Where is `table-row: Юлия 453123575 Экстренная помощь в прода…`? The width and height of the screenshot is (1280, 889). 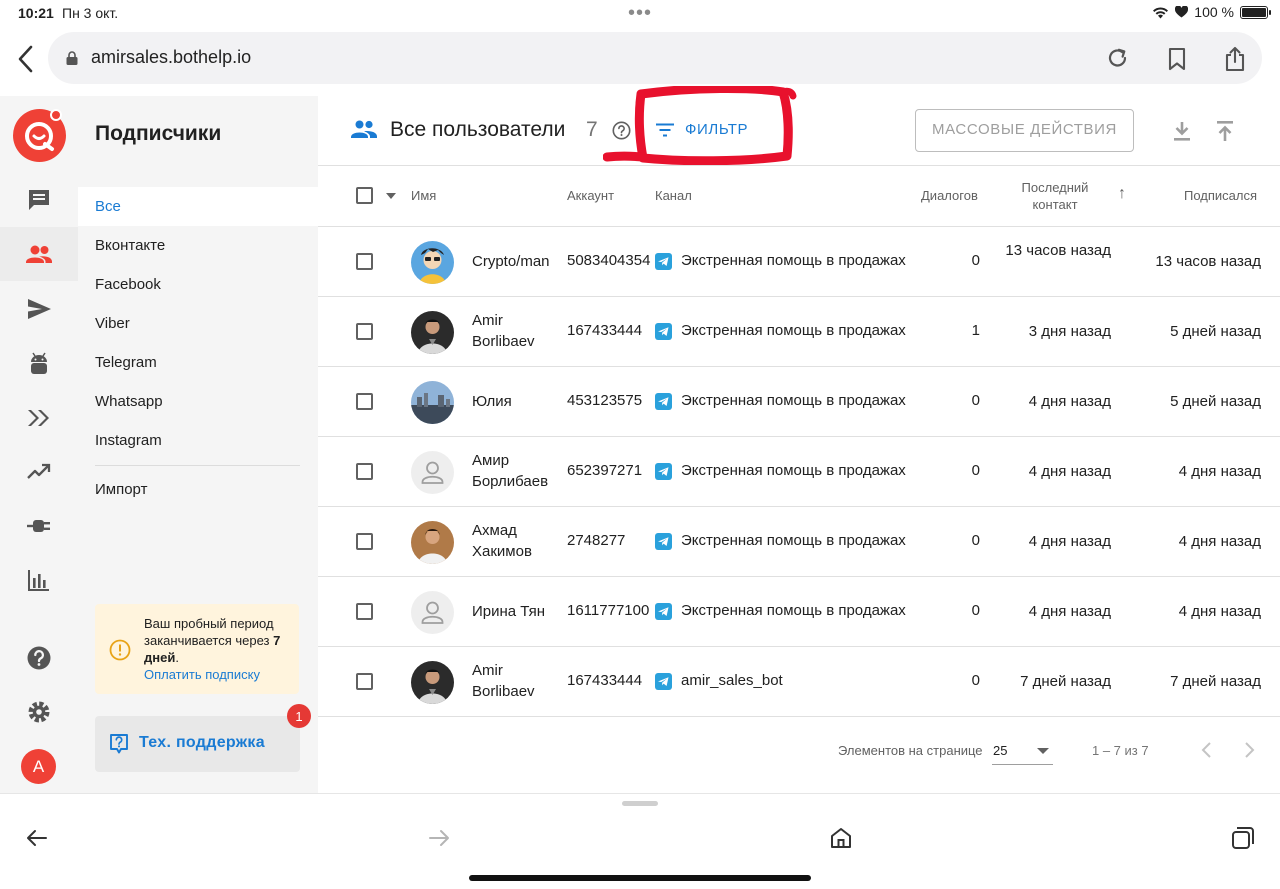 table-row: Юлия 453123575 Экстренная помощь в прода… is located at coordinates (799, 402).